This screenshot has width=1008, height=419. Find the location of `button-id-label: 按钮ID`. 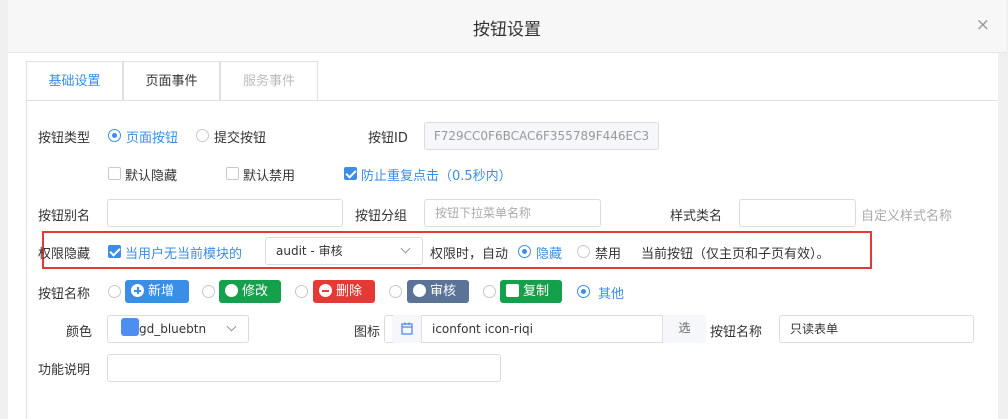

button-id-label: 按钮ID is located at coordinates (388, 138).